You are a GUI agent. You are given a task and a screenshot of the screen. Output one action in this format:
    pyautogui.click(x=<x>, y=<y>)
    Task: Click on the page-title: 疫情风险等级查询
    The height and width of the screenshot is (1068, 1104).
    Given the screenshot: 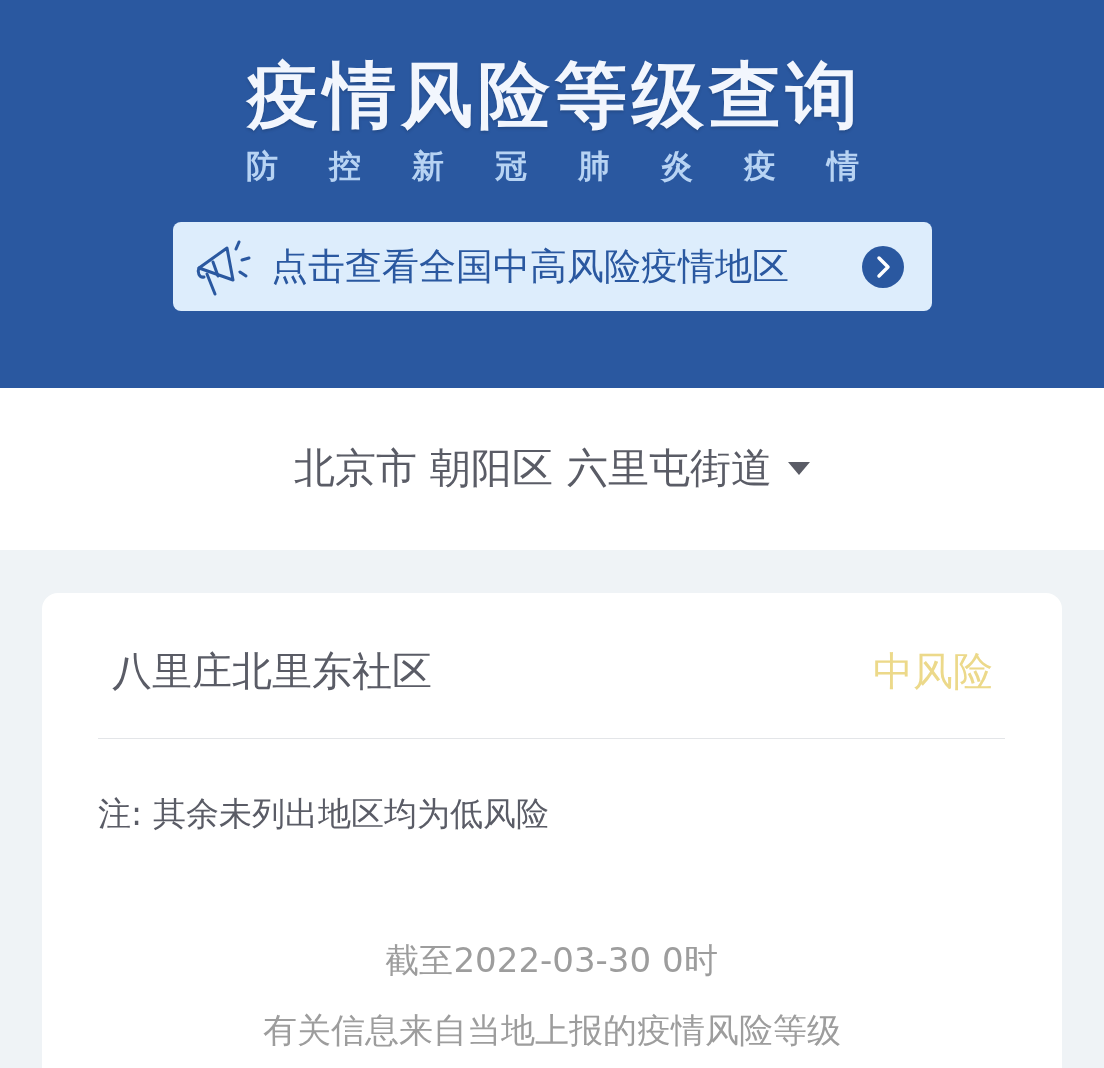 What is the action you would take?
    pyautogui.click(x=554, y=95)
    